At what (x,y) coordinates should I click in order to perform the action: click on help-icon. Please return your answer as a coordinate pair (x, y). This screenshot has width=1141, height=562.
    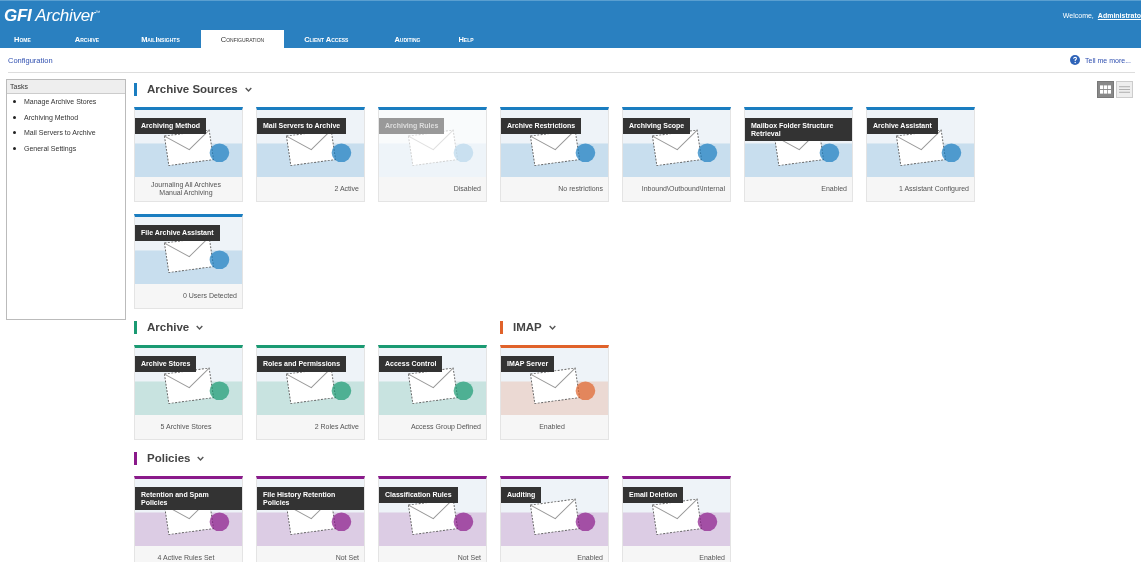
    Looking at the image, I should click on (1075, 60).